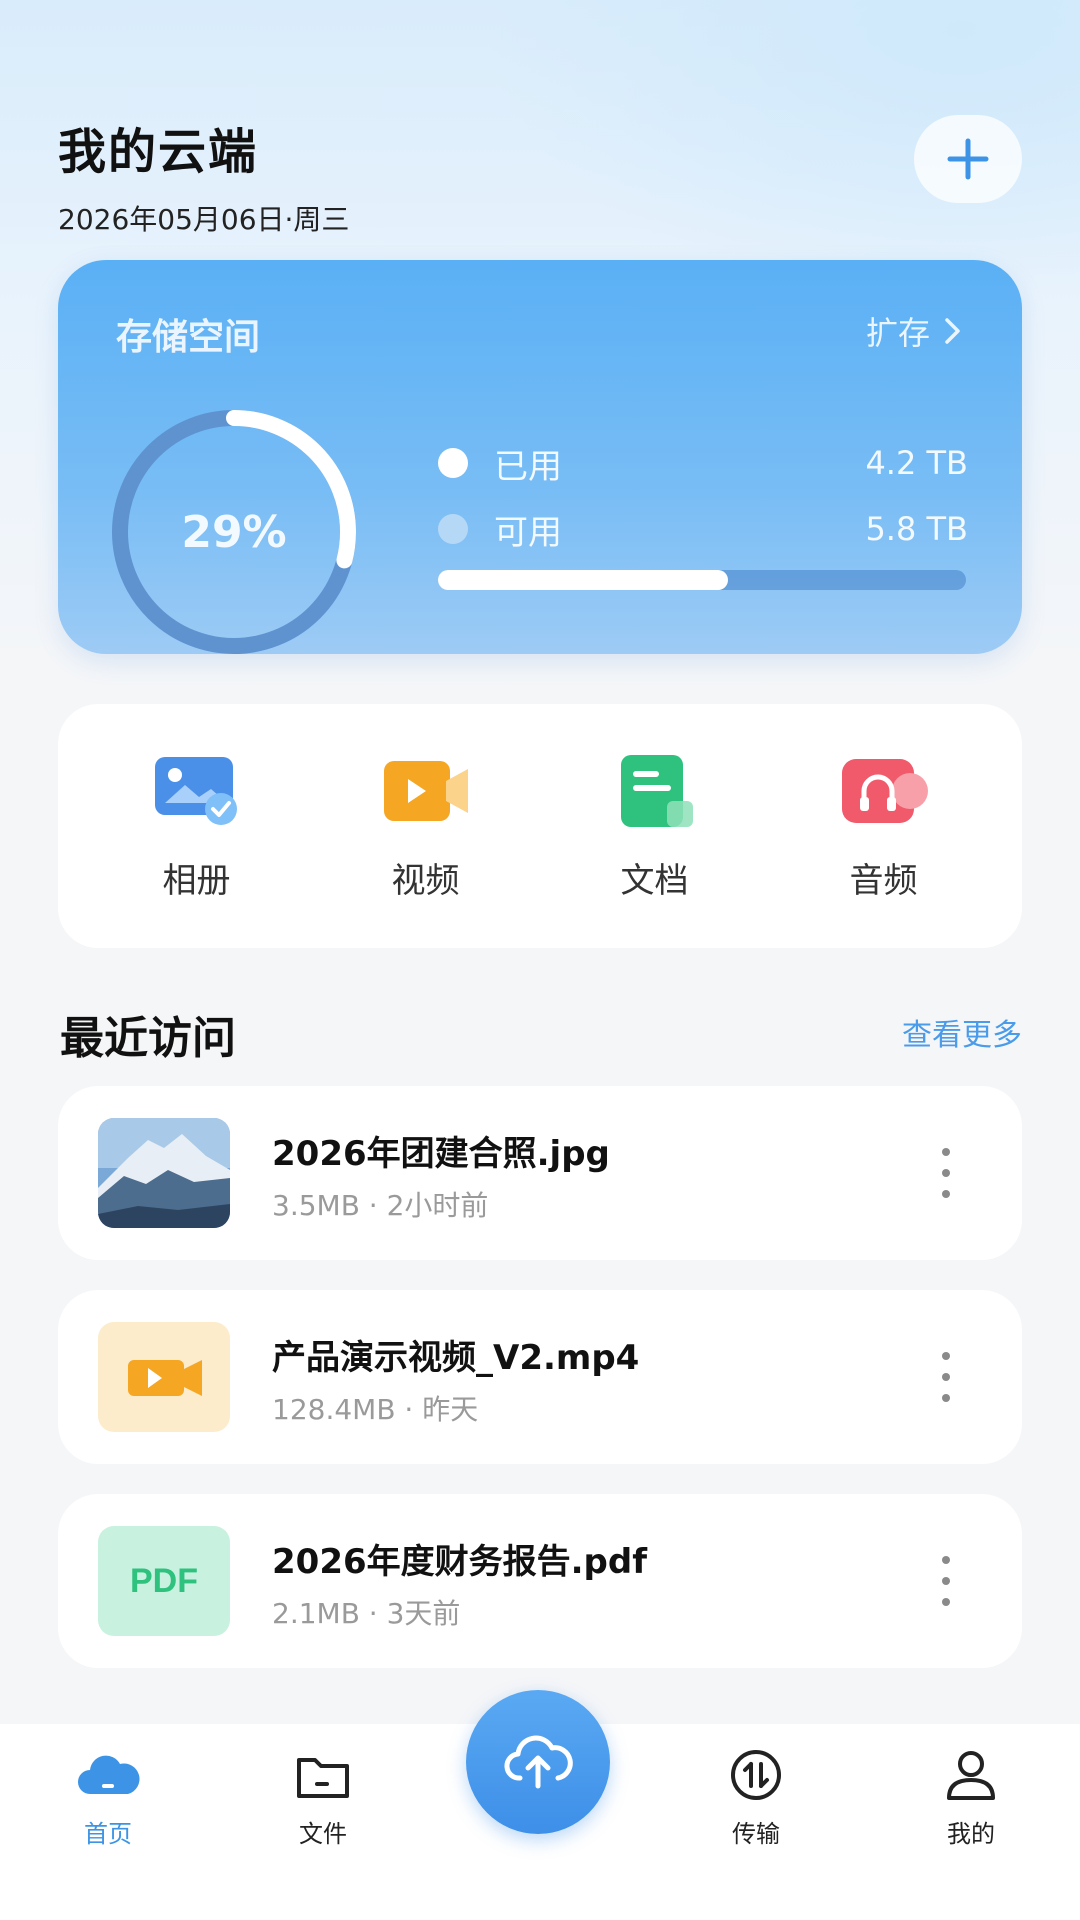 Image resolution: width=1080 pixels, height=1920 pixels. What do you see at coordinates (453, 529) in the screenshot?
I see `available-dot` at bounding box center [453, 529].